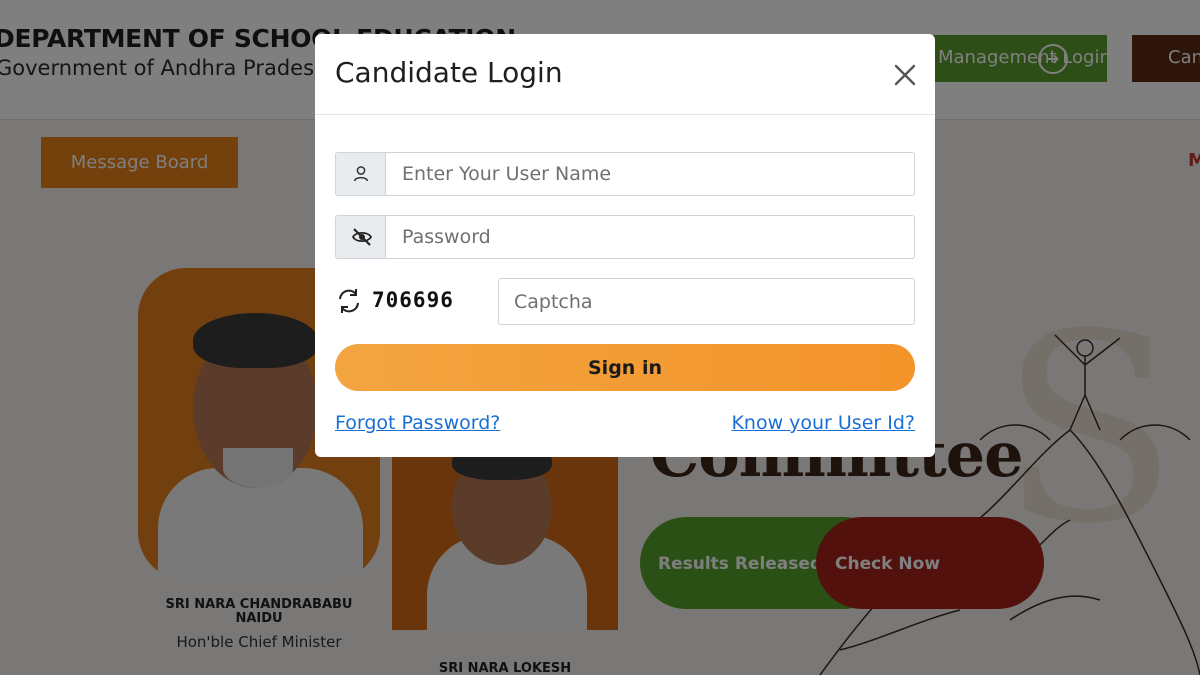 This screenshot has height=675, width=1200. I want to click on user-icon, so click(361, 174).